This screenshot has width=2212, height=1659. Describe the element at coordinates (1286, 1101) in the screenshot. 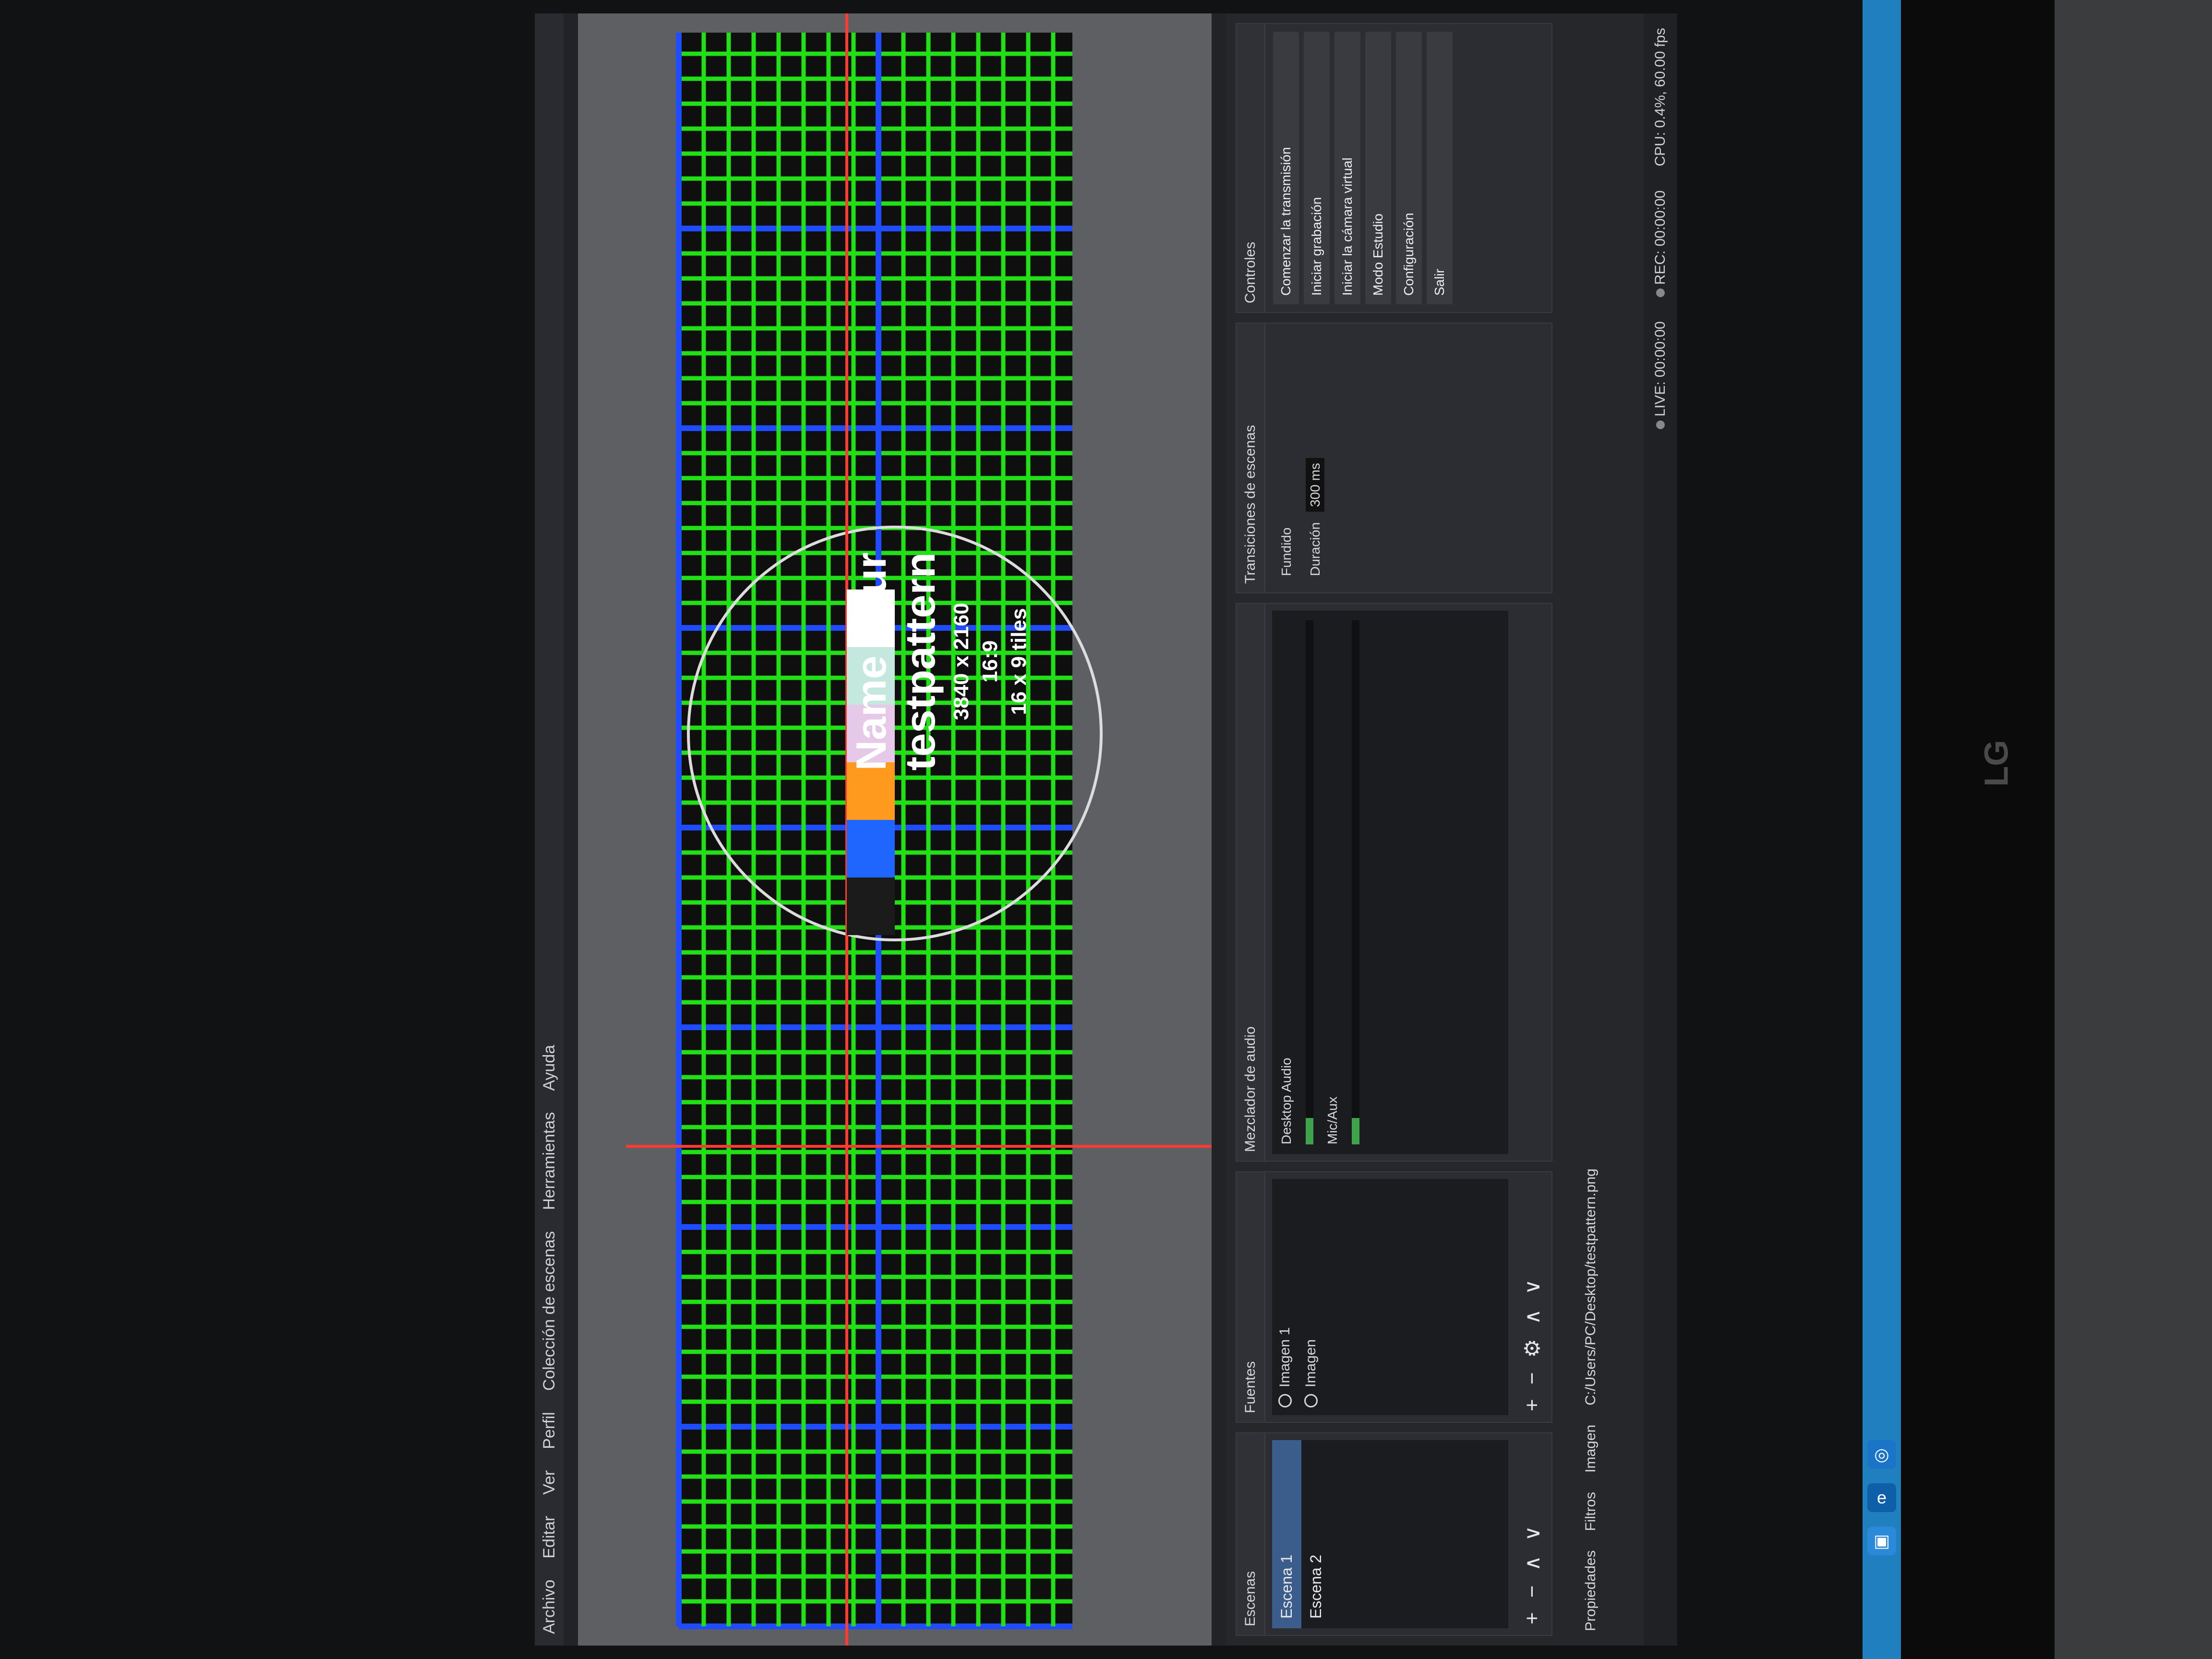

I see `mixer-row-desktop: Desktop Audio` at that location.